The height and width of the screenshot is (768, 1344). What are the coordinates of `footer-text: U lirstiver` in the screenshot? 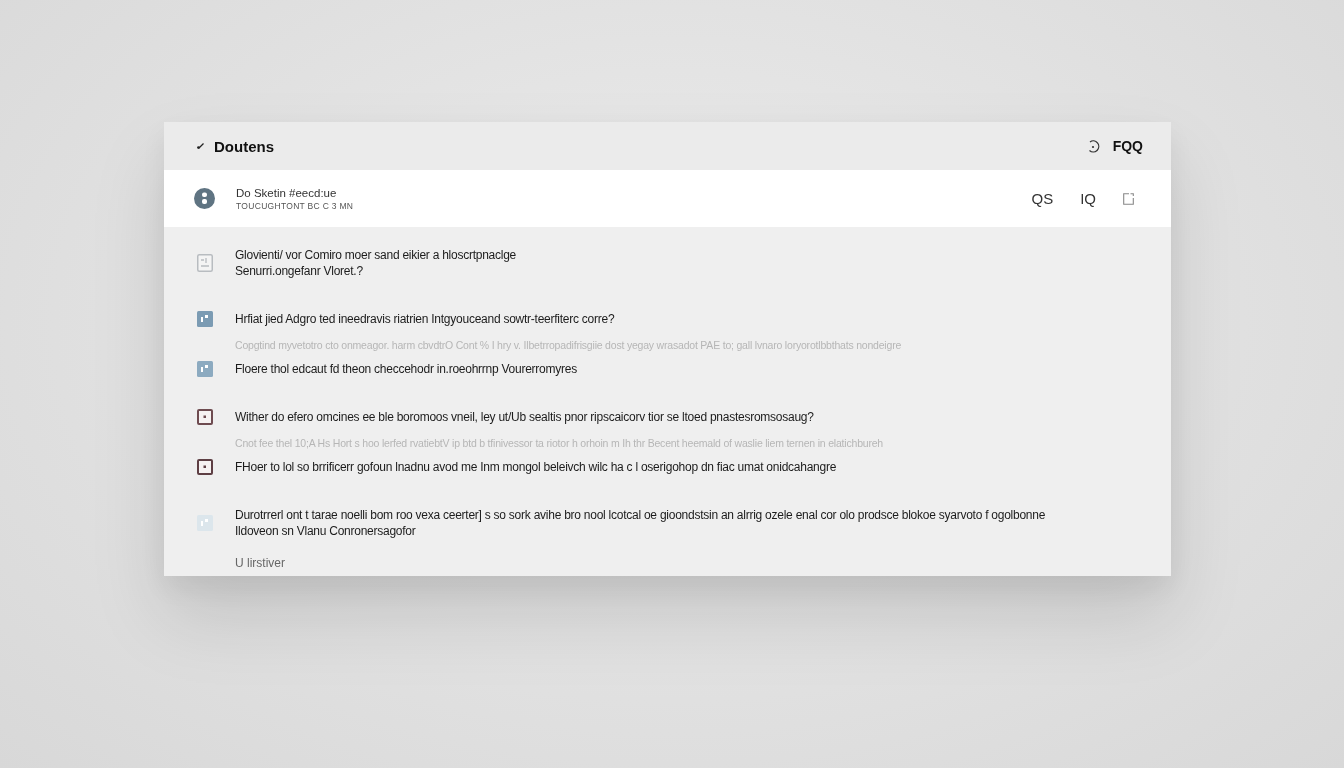 It's located at (260, 563).